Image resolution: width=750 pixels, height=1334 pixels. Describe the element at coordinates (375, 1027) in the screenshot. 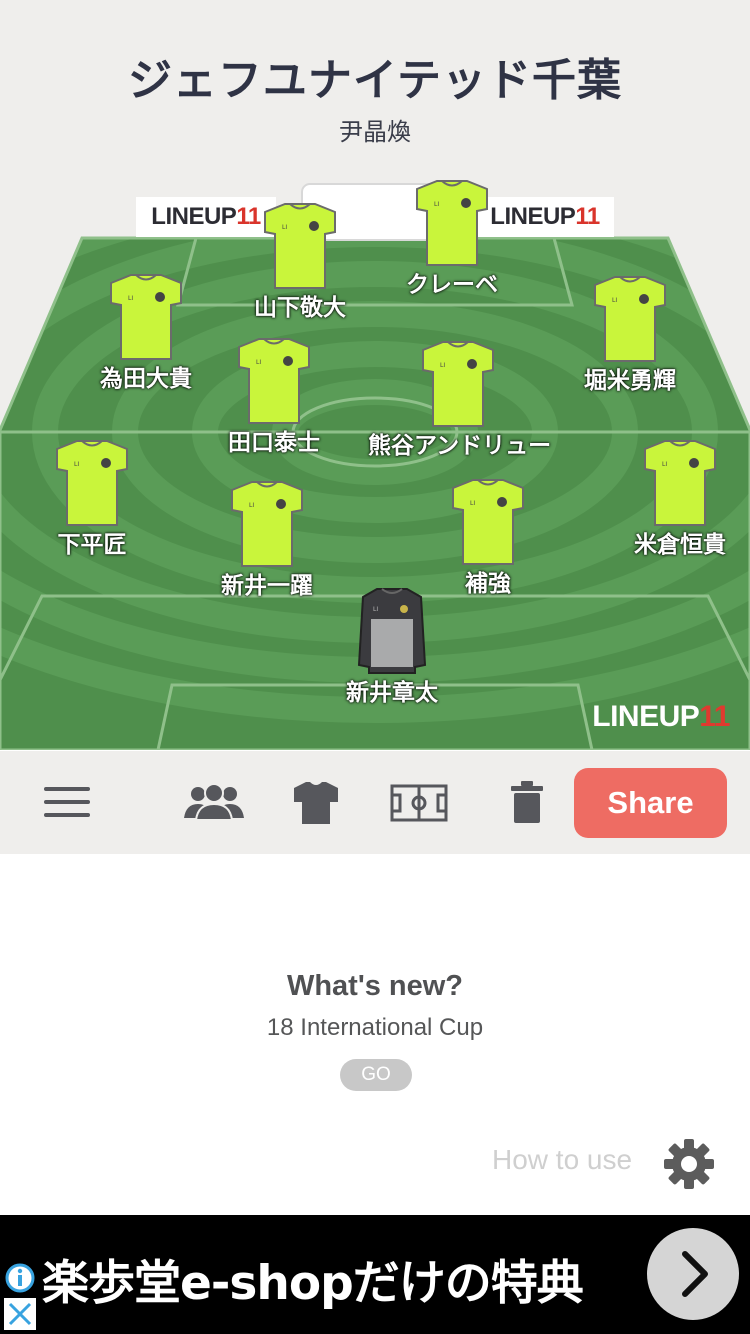

I see `whats-new-subtitle: 18 International Cup` at that location.